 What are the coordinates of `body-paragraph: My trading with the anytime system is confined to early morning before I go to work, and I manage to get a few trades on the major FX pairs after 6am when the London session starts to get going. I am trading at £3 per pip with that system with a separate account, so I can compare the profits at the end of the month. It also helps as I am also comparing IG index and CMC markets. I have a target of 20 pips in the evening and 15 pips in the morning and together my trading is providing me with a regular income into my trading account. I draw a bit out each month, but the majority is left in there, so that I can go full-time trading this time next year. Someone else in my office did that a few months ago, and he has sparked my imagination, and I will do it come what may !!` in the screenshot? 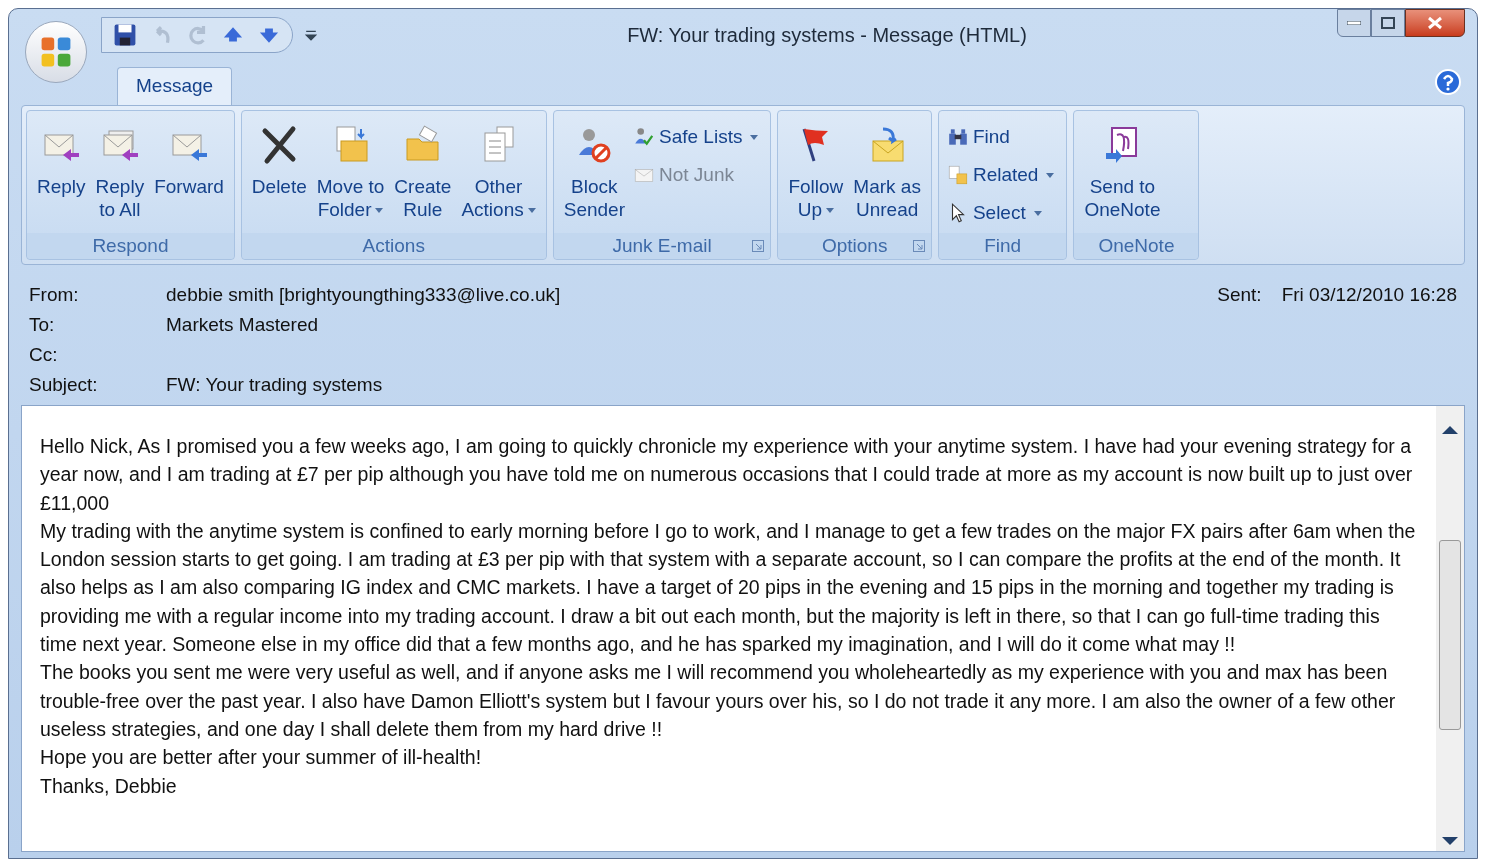 It's located at (728, 588).